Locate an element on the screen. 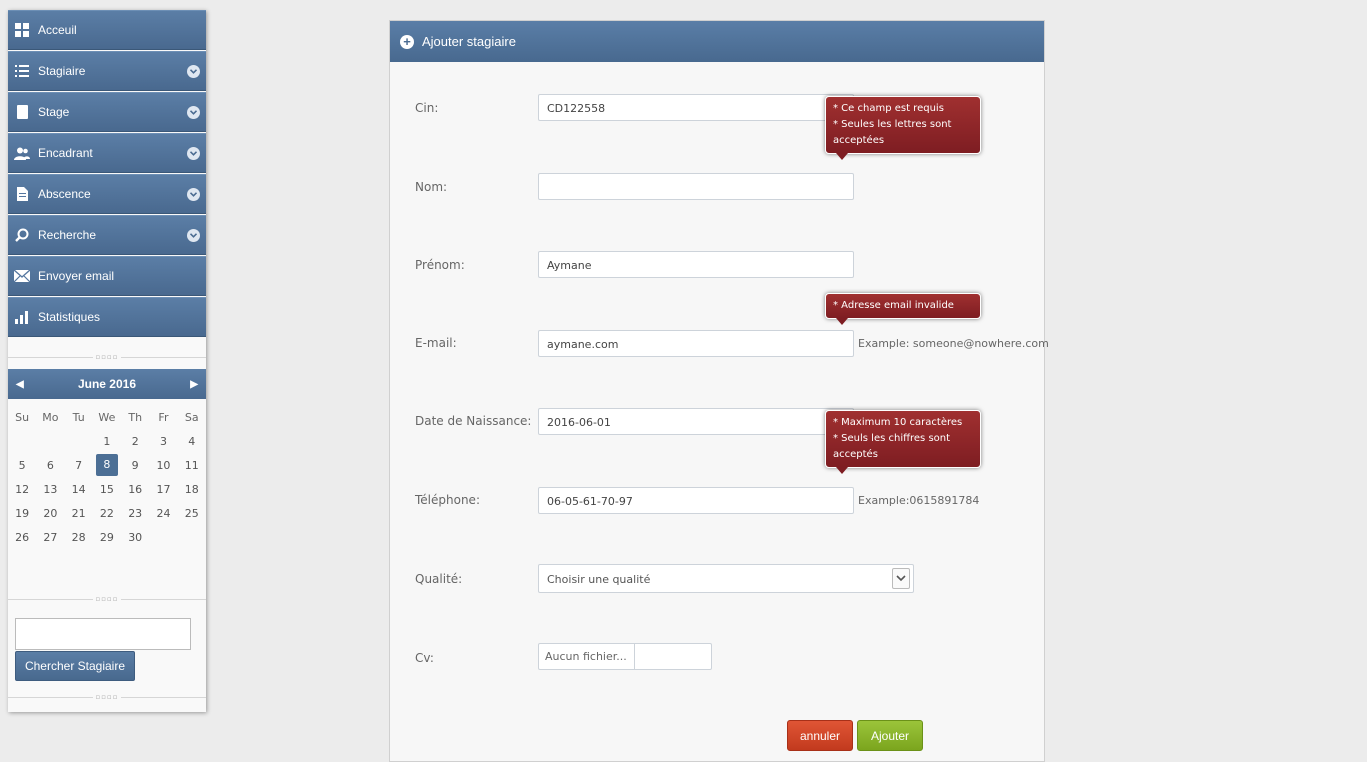 The width and height of the screenshot is (1367, 762). calendar-header: ◀ June 2016 ▶ is located at coordinates (107, 384).